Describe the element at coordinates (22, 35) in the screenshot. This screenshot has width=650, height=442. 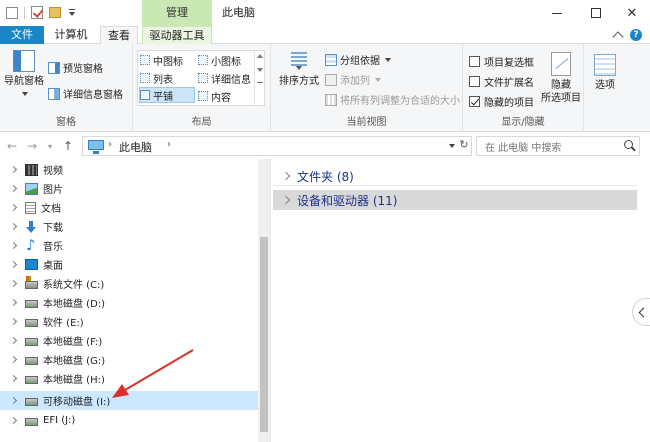
I see `tab-file: 文件` at that location.